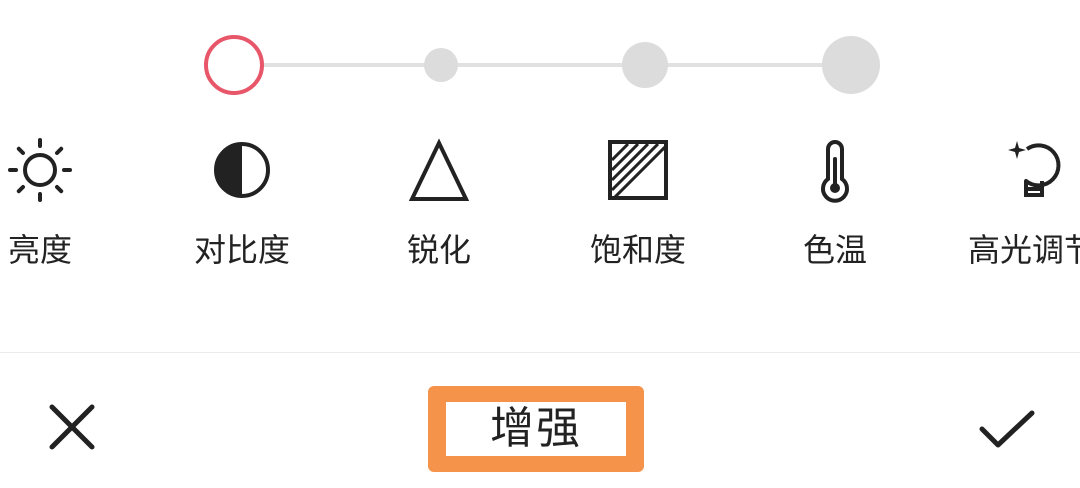  I want to click on panel-title-highlight: 增强, so click(536, 429).